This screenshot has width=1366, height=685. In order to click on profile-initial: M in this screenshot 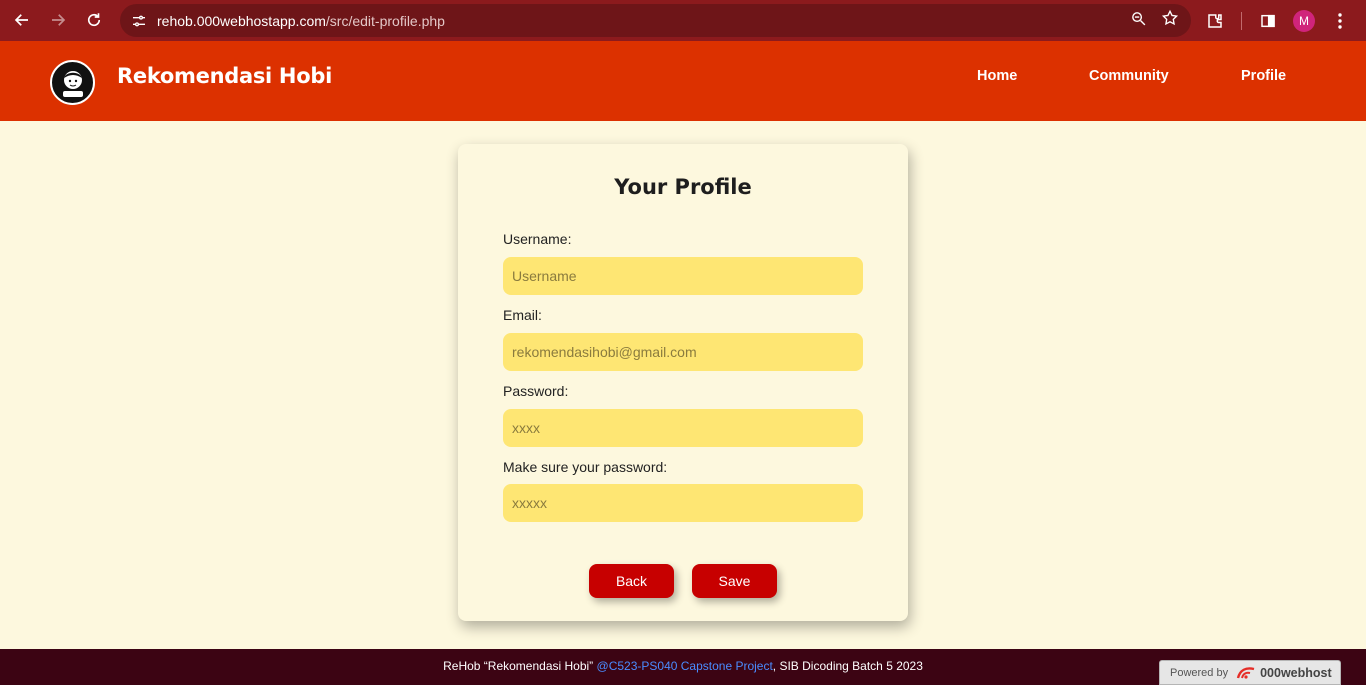, I will do `click(1304, 20)`.